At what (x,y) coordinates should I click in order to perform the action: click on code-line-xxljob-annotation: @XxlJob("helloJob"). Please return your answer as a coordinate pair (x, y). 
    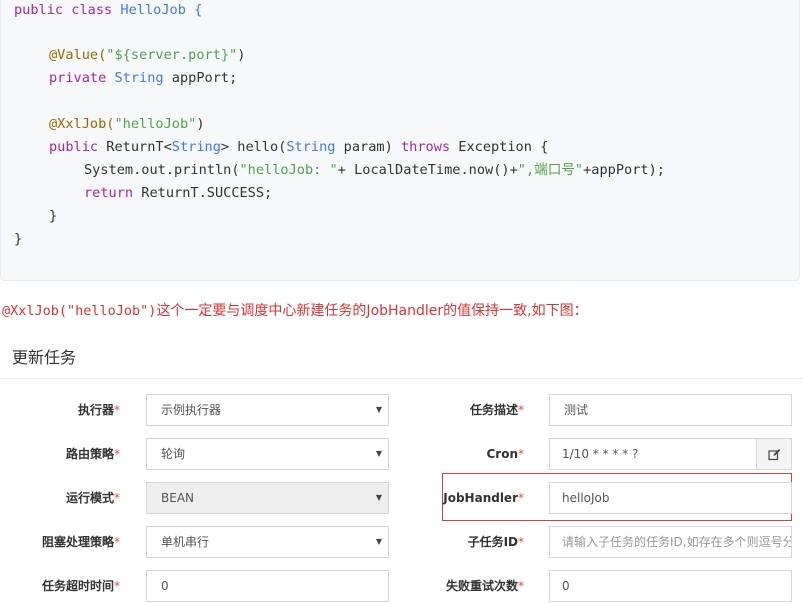
    Looking at the image, I should click on (127, 124).